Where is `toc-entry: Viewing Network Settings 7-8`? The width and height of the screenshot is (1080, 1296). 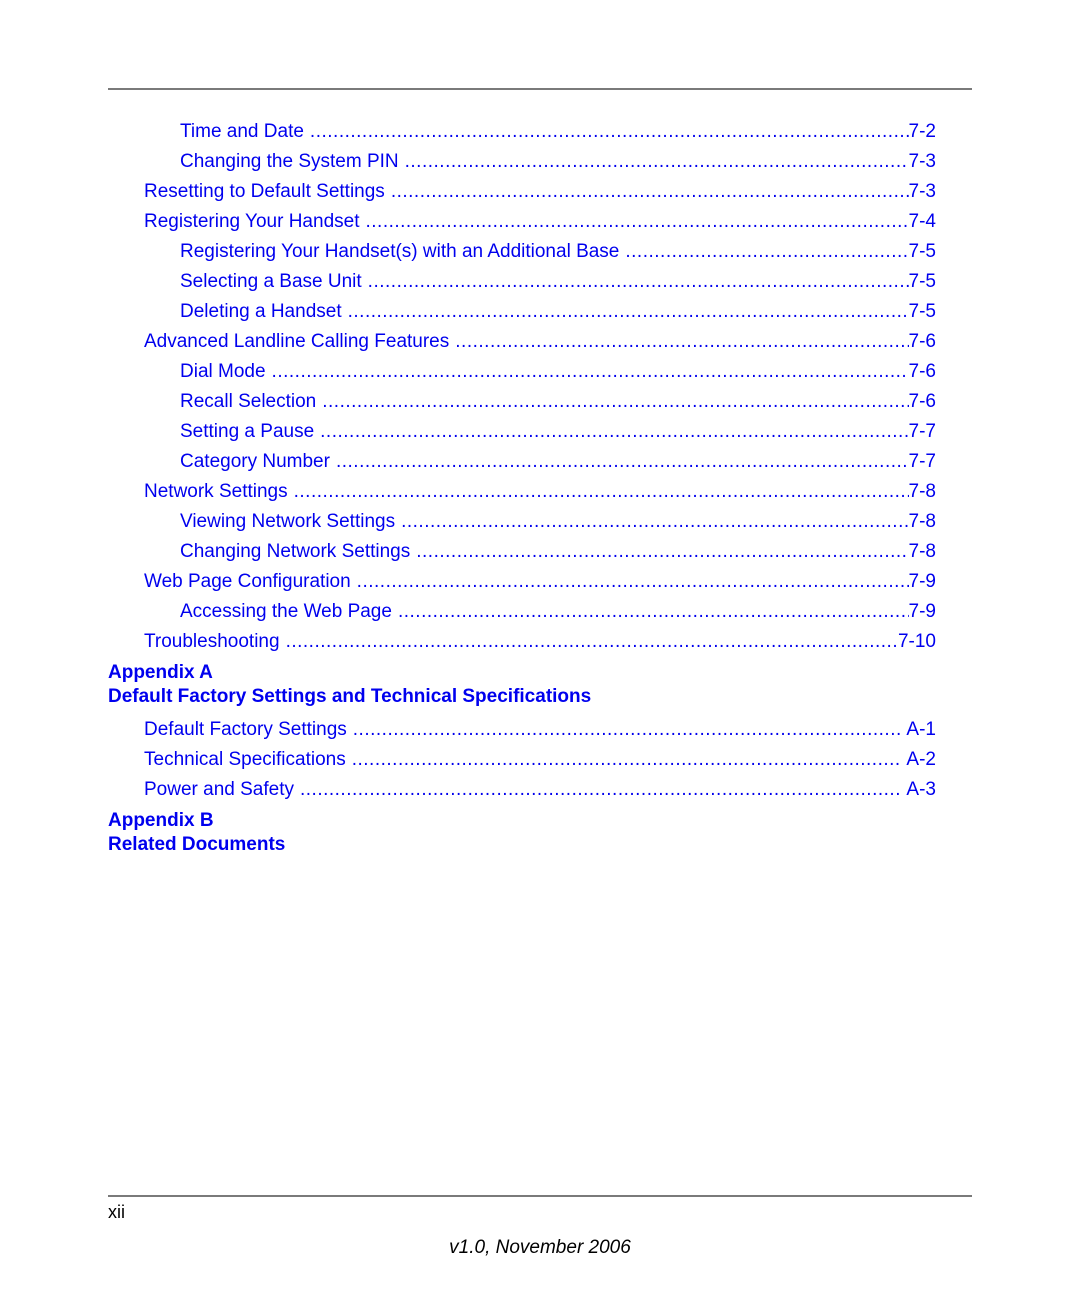 toc-entry: Viewing Network Settings 7-8 is located at coordinates (558, 523).